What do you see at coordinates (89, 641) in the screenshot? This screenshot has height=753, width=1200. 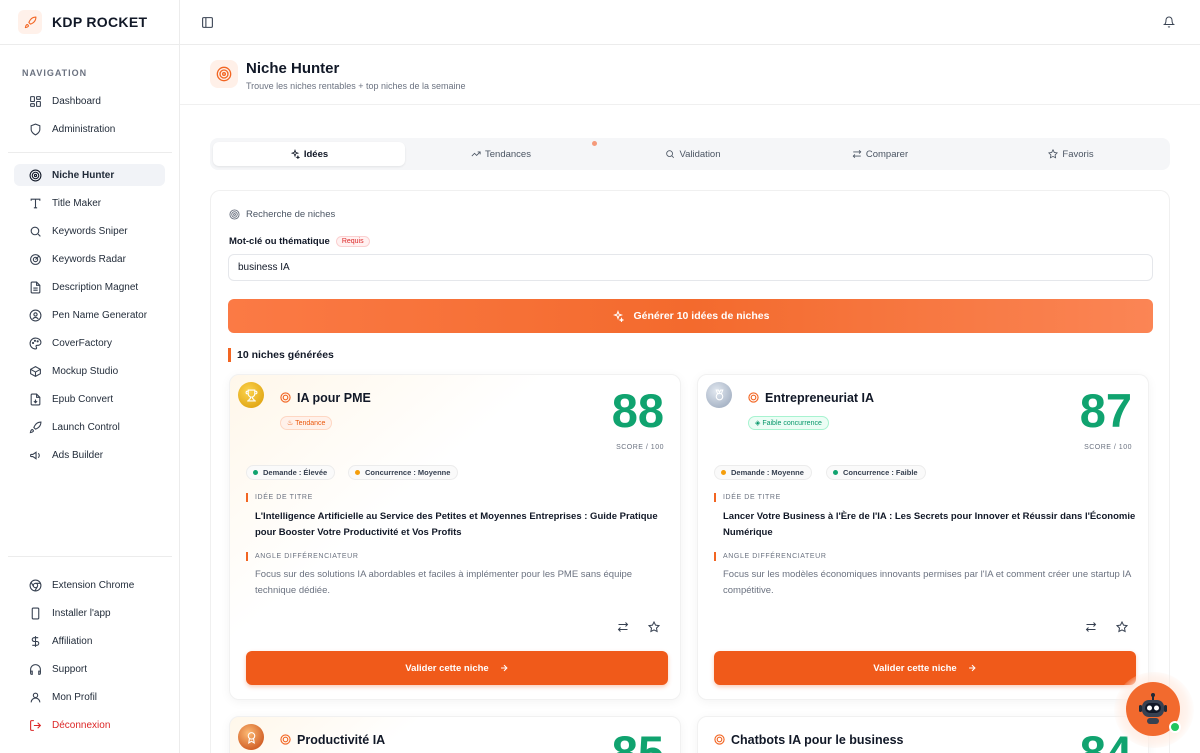 I see `sidebar-item-affiliation: Affiliation` at bounding box center [89, 641].